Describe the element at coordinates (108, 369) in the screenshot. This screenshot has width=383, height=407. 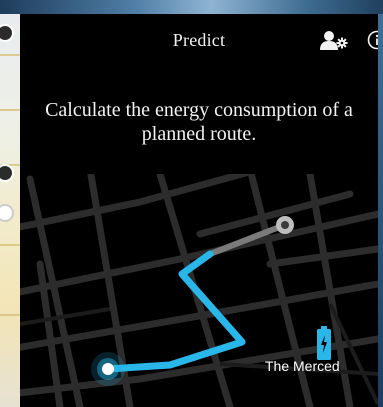
I see `start-marker-icon` at that location.